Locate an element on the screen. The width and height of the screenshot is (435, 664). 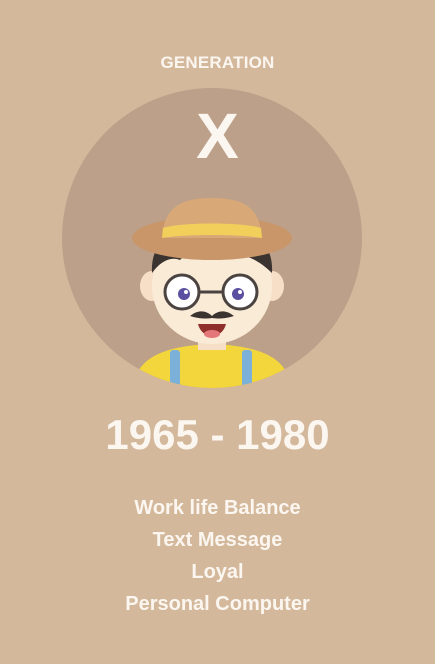
trait-item: Work life Balance is located at coordinates (217, 508).